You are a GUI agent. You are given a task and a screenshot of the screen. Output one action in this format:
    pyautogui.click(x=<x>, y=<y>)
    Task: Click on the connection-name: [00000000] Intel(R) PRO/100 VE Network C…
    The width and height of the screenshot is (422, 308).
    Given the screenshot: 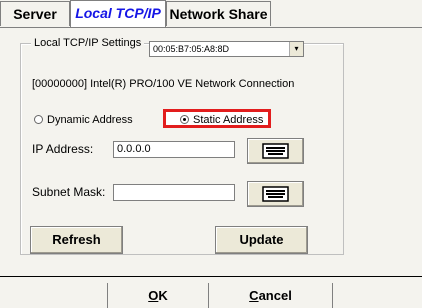 What is the action you would take?
    pyautogui.click(x=163, y=84)
    